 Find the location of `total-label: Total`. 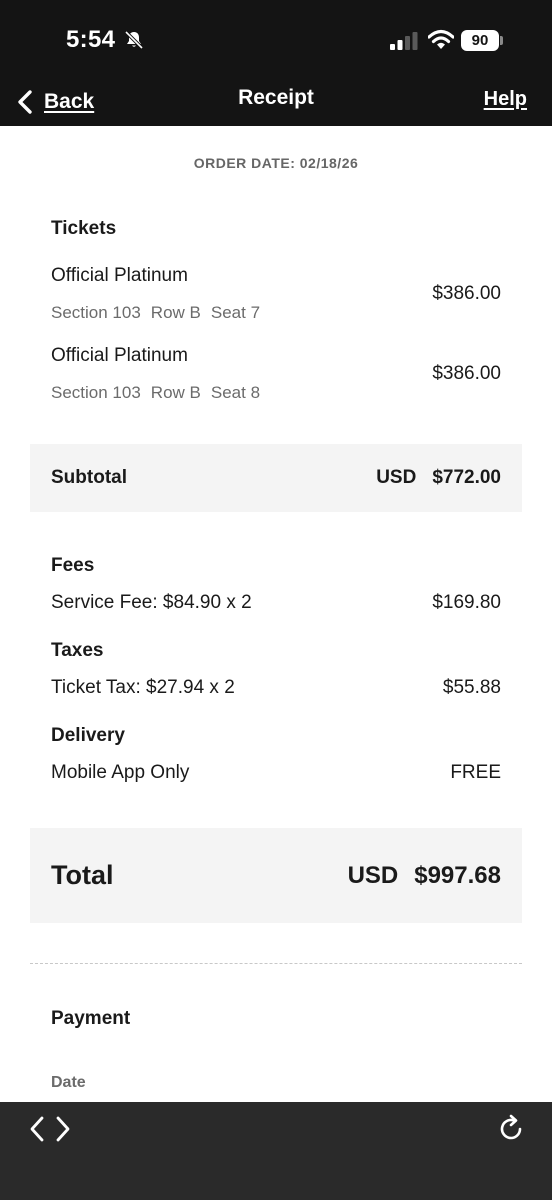

total-label: Total is located at coordinates (82, 875).